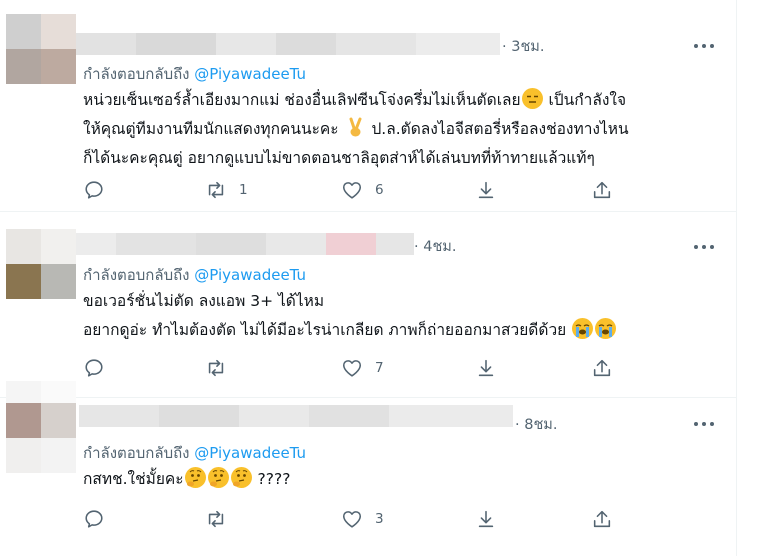  Describe the element at coordinates (379, 190) in the screenshot. I see `like-count: 6` at that location.